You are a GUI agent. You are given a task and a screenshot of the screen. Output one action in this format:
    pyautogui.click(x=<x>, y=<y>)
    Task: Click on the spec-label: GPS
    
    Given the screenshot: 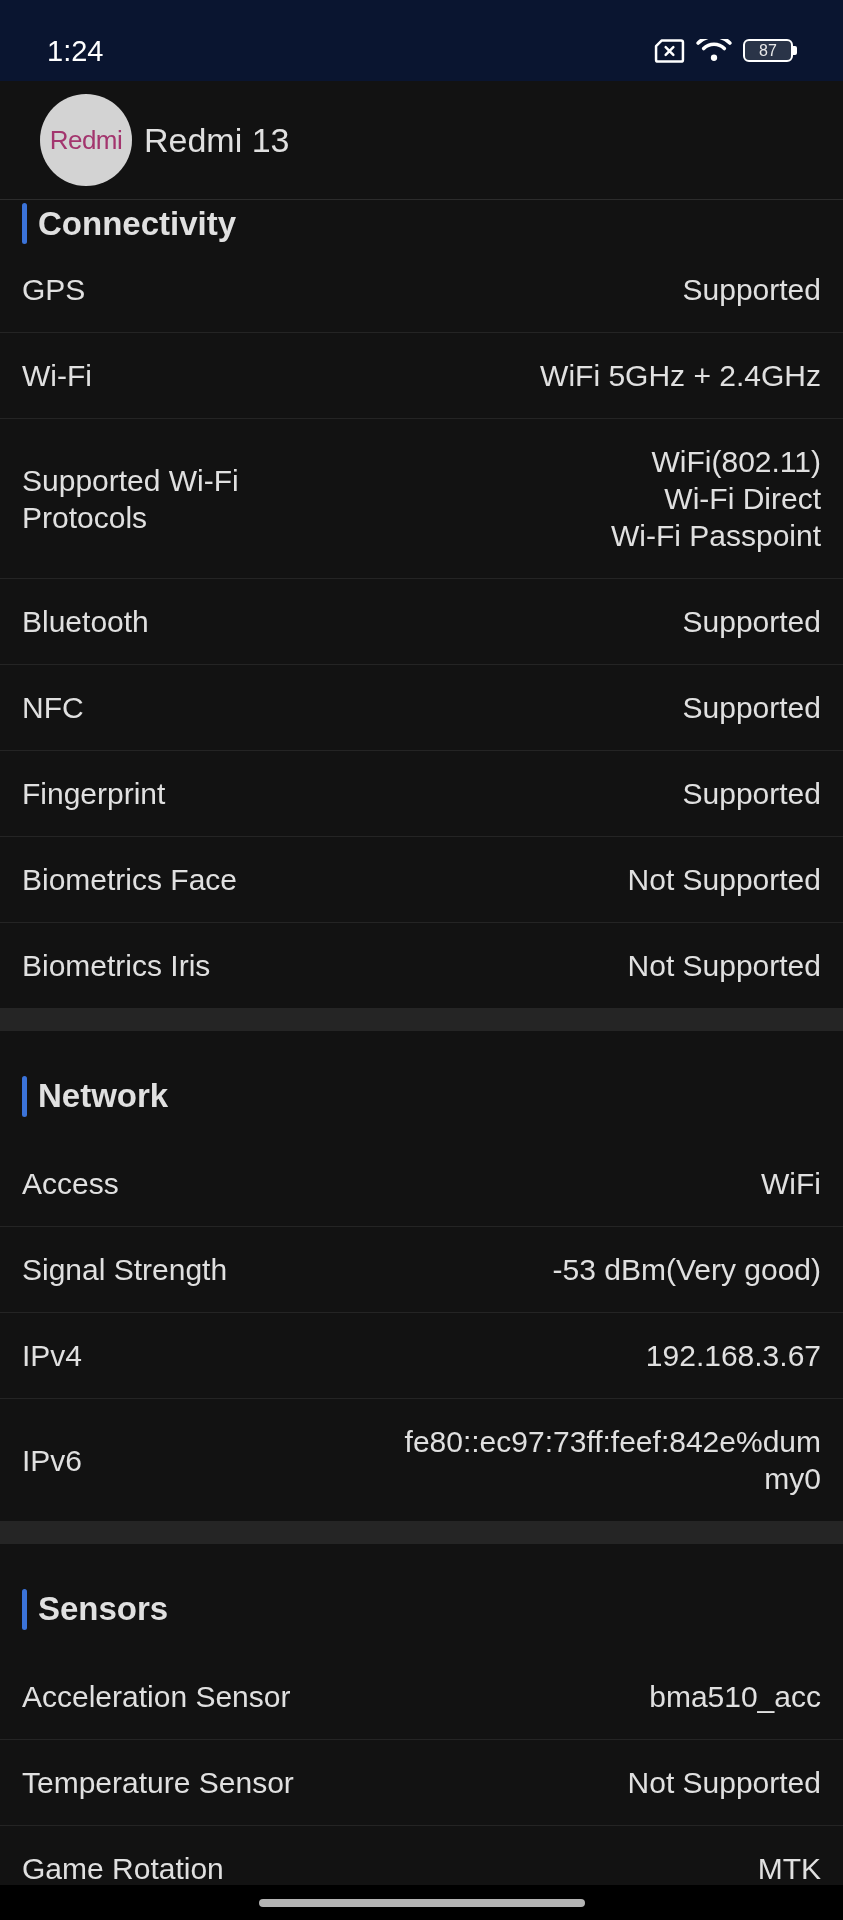 What is the action you would take?
    pyautogui.click(x=54, y=290)
    